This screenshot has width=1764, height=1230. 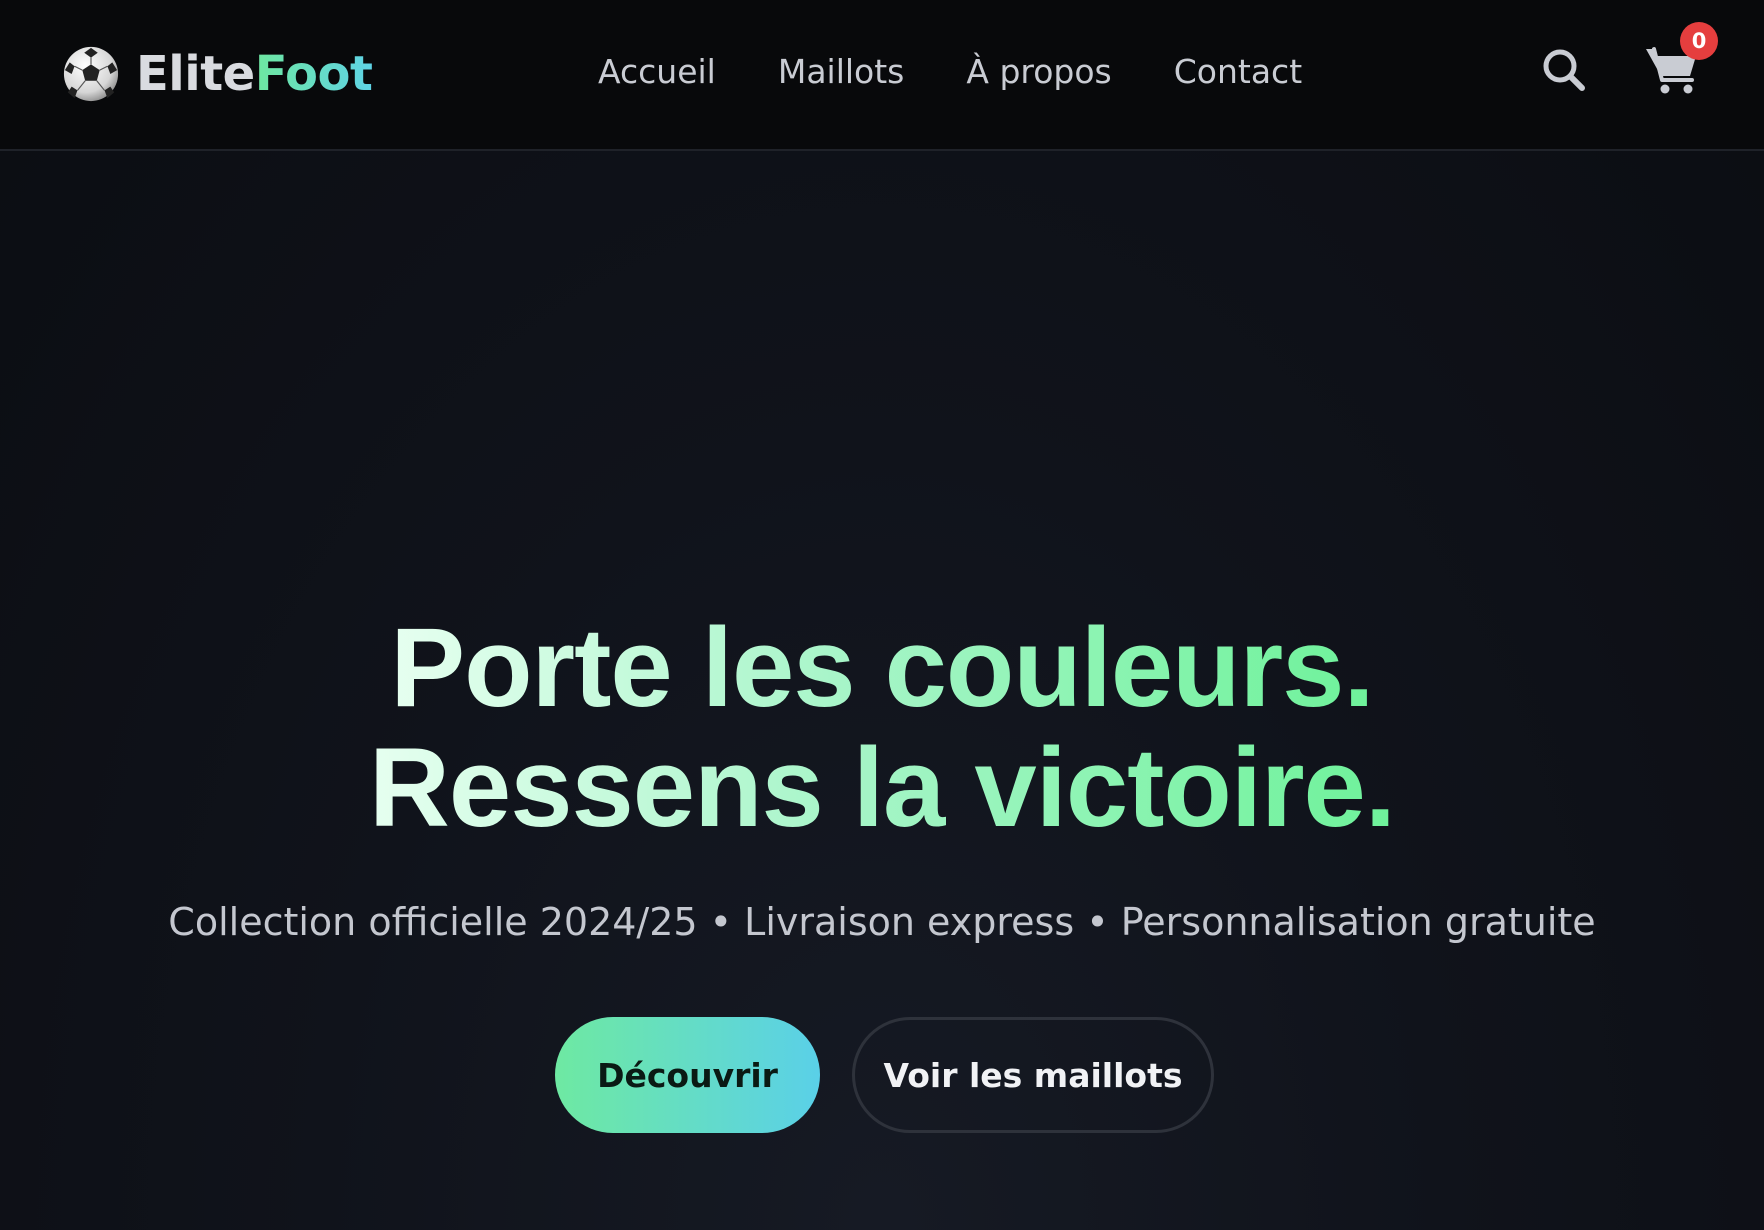 I want to click on brand-logo-link: EliteFoot, so click(x=217, y=74).